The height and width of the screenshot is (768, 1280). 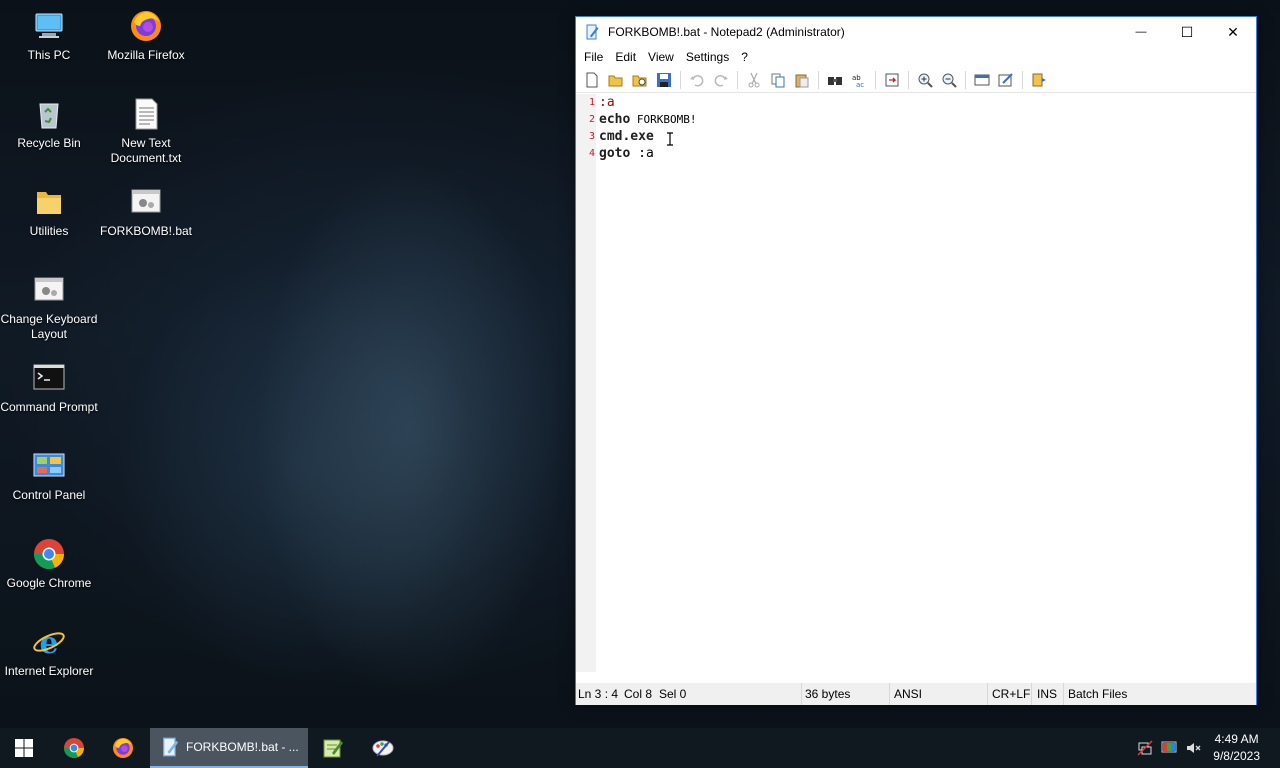 What do you see at coordinates (908, 694) in the screenshot?
I see `status-encoding: ANSI` at bounding box center [908, 694].